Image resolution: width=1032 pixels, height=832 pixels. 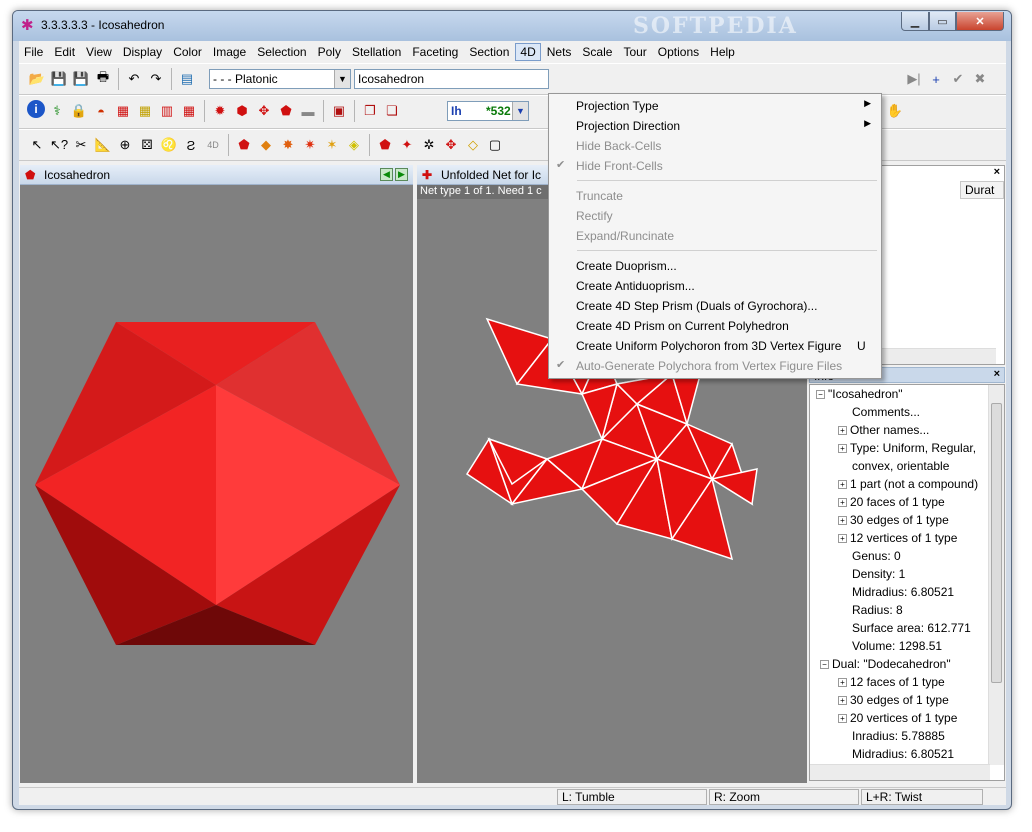 What do you see at coordinates (242, 111) in the screenshot?
I see `cube-red-icon: ⬢` at bounding box center [242, 111].